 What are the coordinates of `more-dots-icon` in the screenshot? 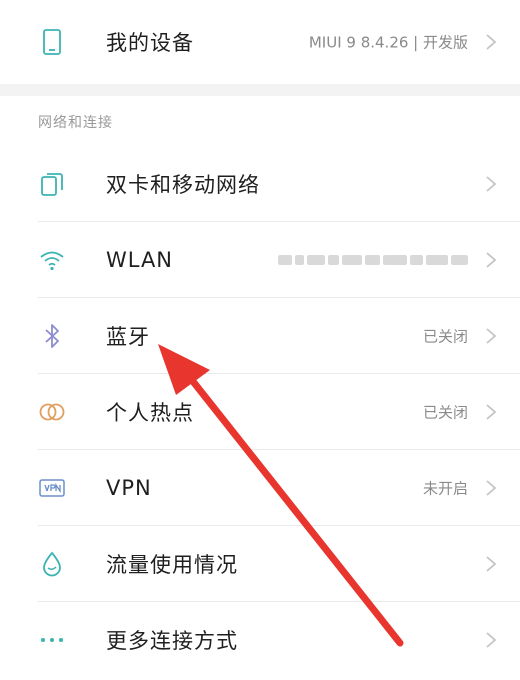 It's located at (52, 640).